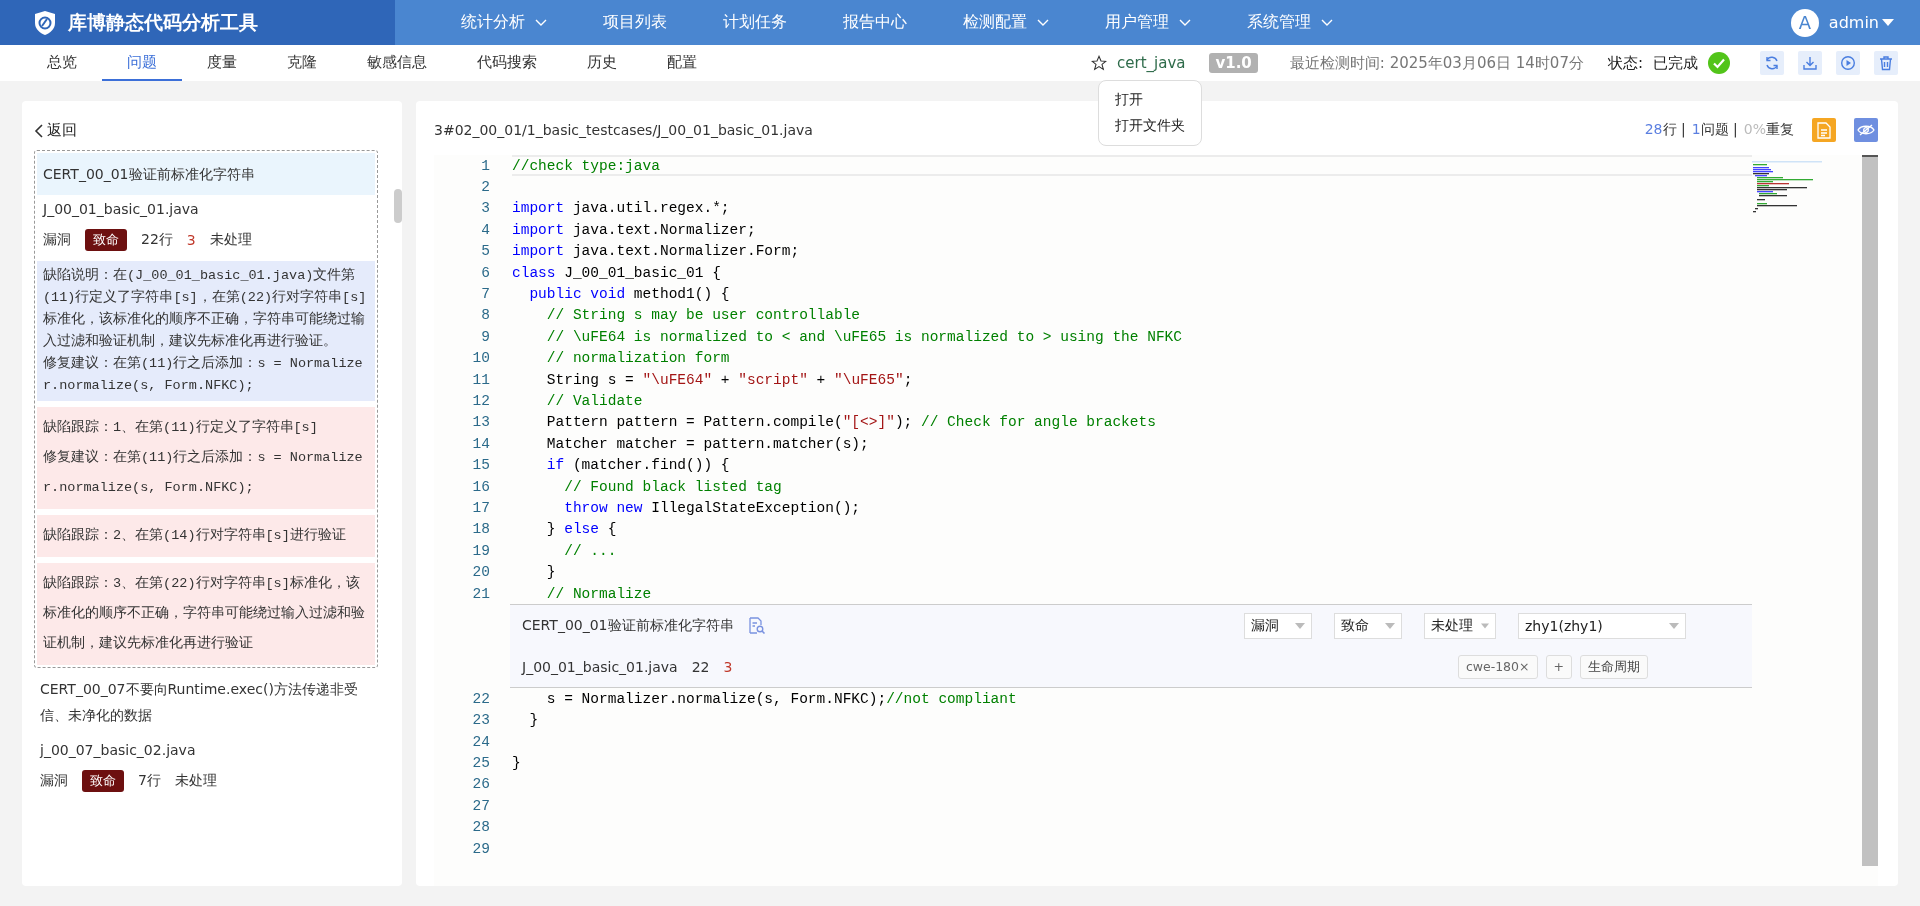 The height and width of the screenshot is (906, 1920). What do you see at coordinates (1006, 22) in the screenshot?
I see `nav-menu-item: 检测配置` at bounding box center [1006, 22].